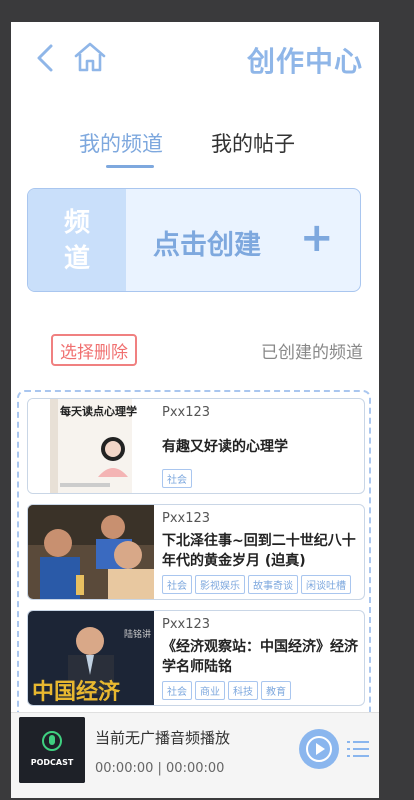 The image size is (414, 800). Describe the element at coordinates (317, 238) in the screenshot. I see `plus-icon: +` at that location.